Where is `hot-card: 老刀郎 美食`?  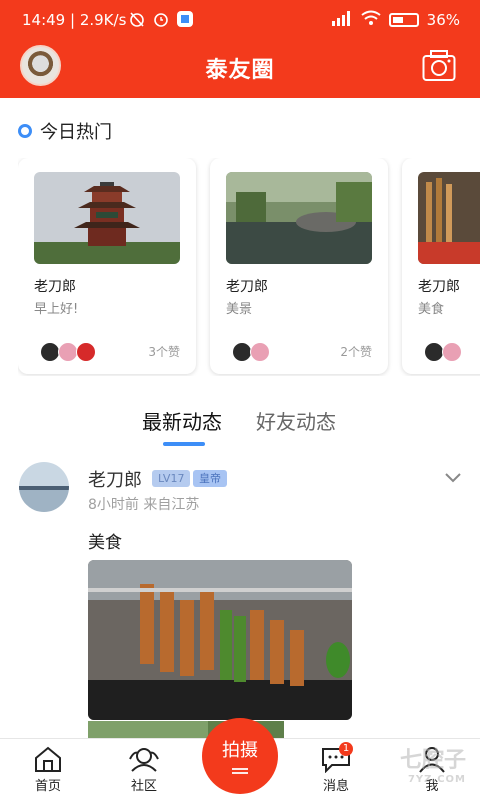
hot-card: 老刀郎 美食 is located at coordinates (441, 266).